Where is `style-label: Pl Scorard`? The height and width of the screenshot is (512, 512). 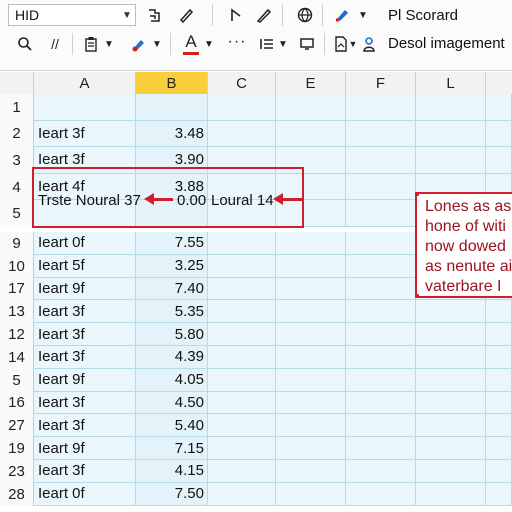 style-label: Pl Scorard is located at coordinates (423, 15).